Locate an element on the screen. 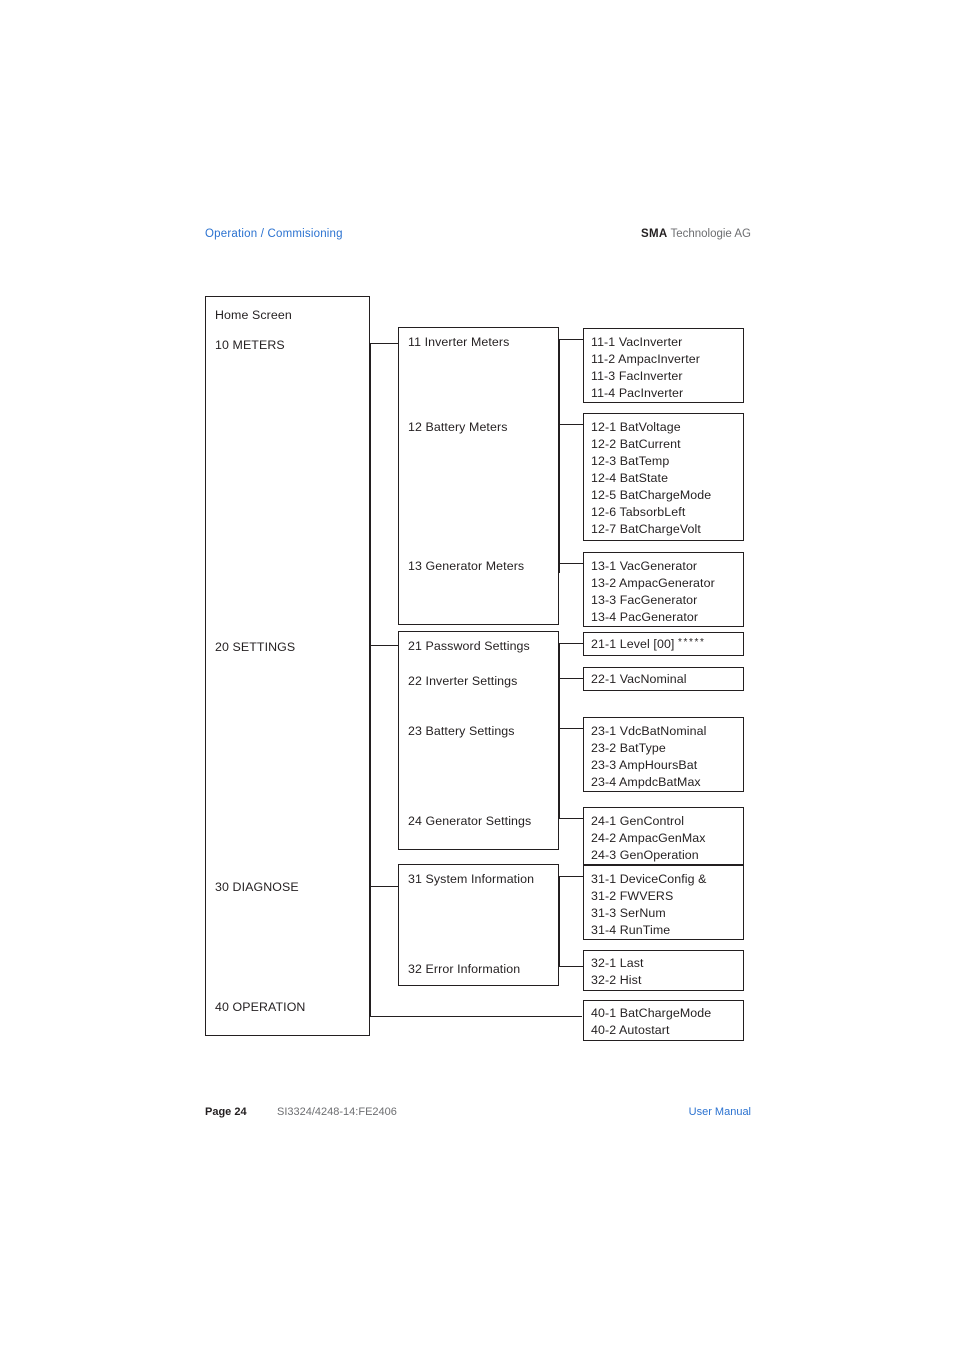 The width and height of the screenshot is (954, 1351). home-screen-title: Home Screen is located at coordinates (253, 315).